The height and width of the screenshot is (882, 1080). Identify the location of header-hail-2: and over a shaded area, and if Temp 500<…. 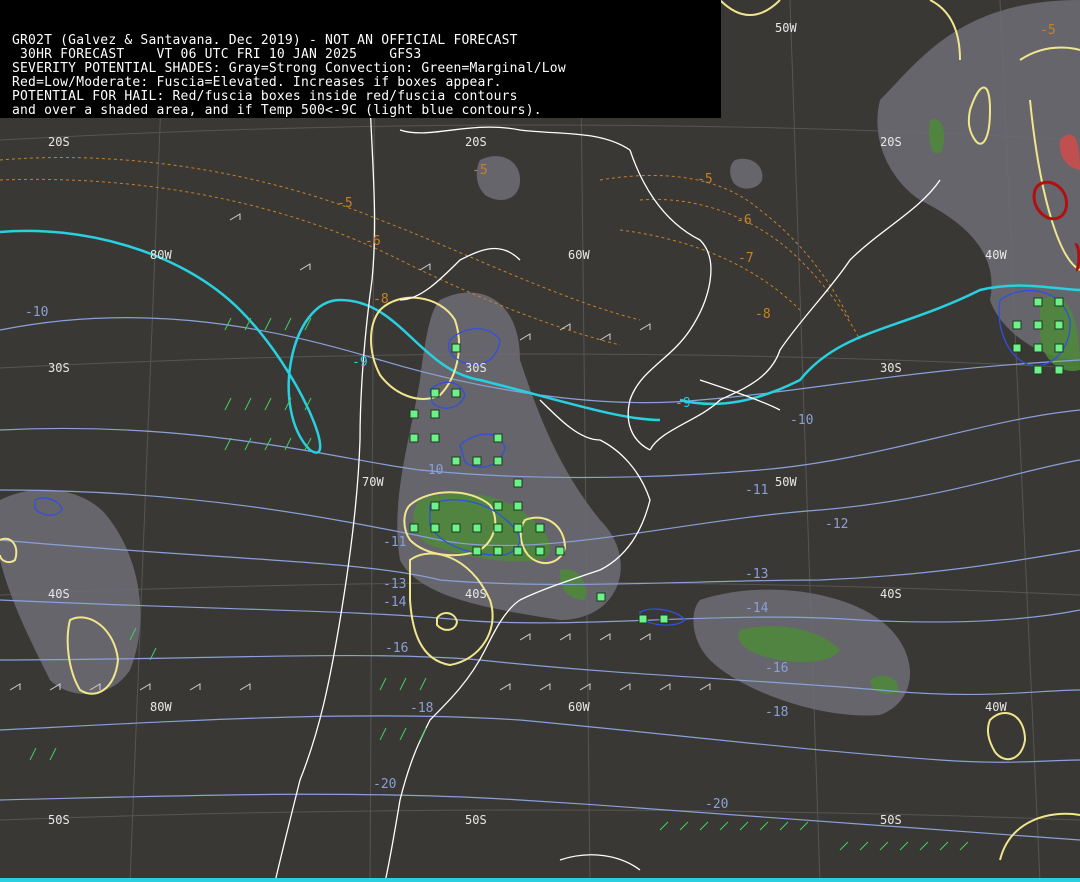
(277, 110).